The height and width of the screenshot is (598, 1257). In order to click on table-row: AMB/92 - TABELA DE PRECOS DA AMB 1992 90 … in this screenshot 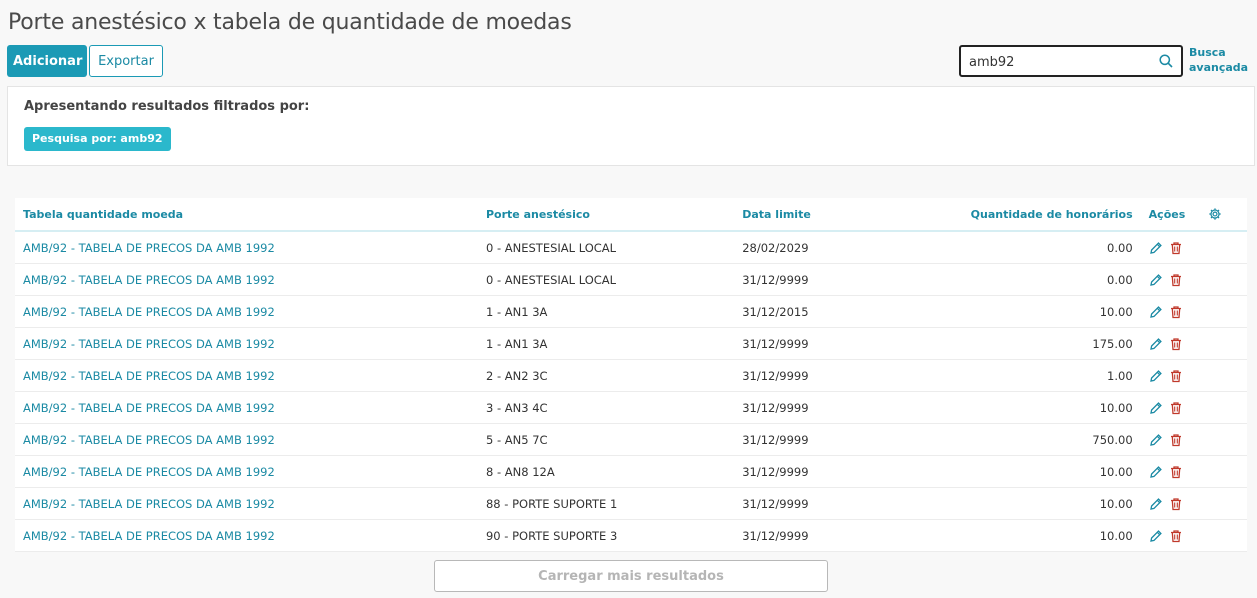, I will do `click(631, 535)`.